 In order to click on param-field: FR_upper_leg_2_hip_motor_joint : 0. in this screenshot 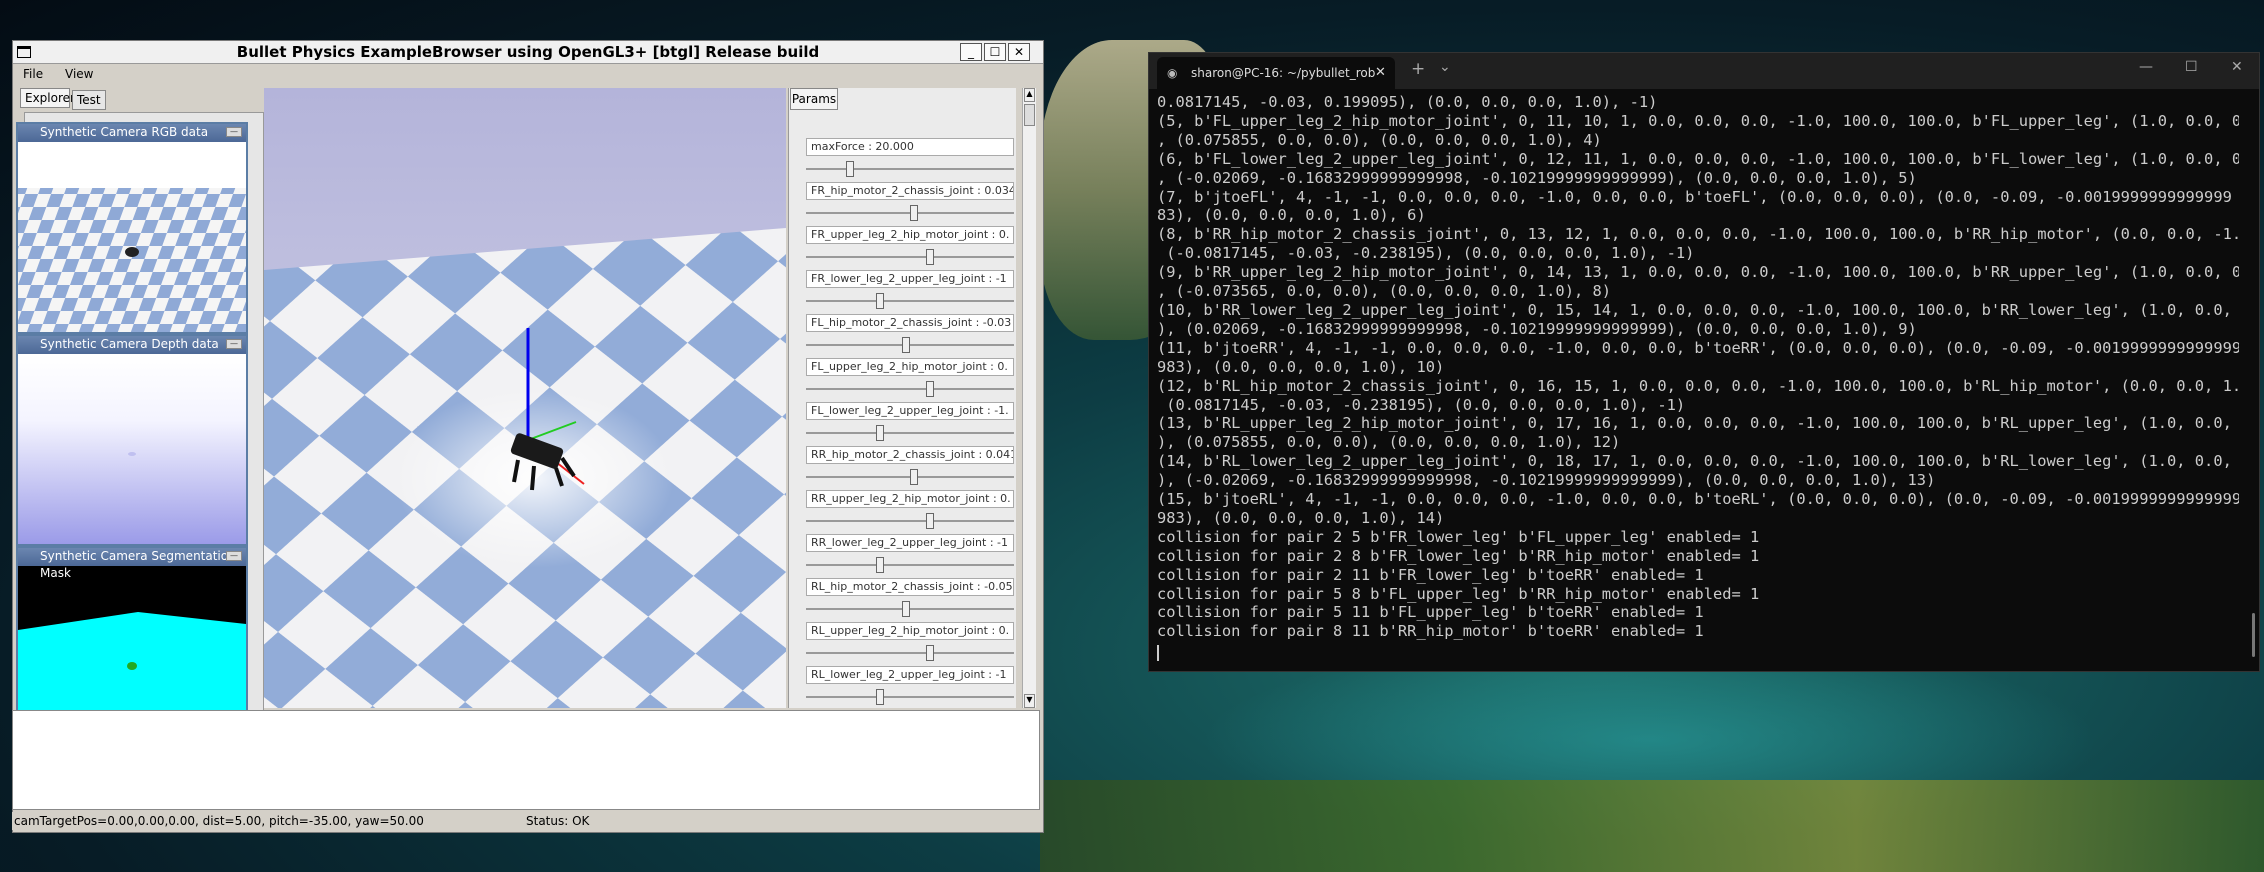, I will do `click(910, 235)`.